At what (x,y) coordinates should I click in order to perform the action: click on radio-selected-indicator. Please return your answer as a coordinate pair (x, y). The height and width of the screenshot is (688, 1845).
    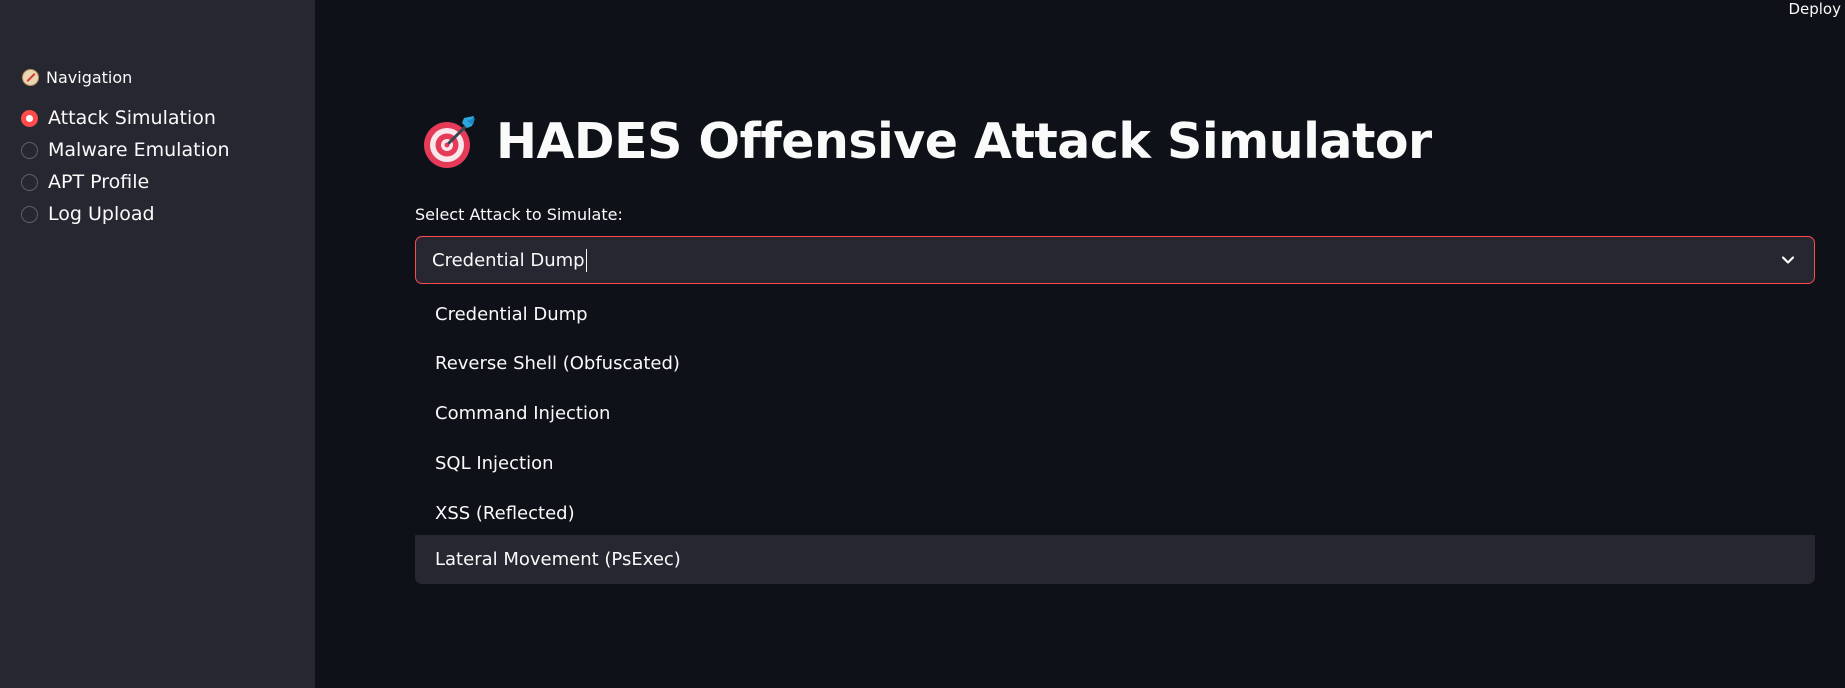
    Looking at the image, I should click on (29, 118).